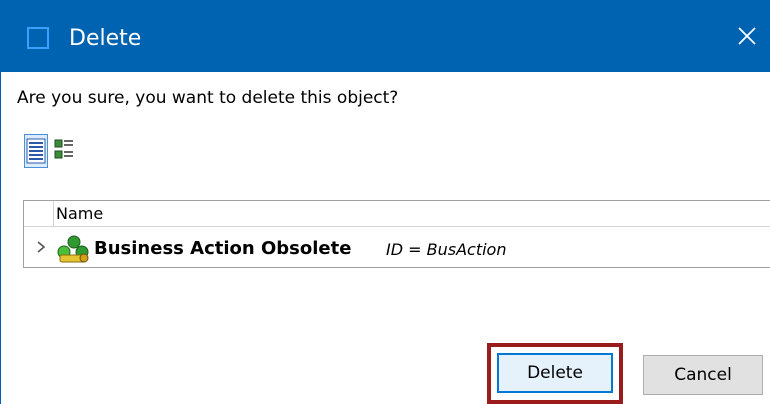 Image resolution: width=770 pixels, height=404 pixels. I want to click on dialog-title: Delete, so click(105, 38).